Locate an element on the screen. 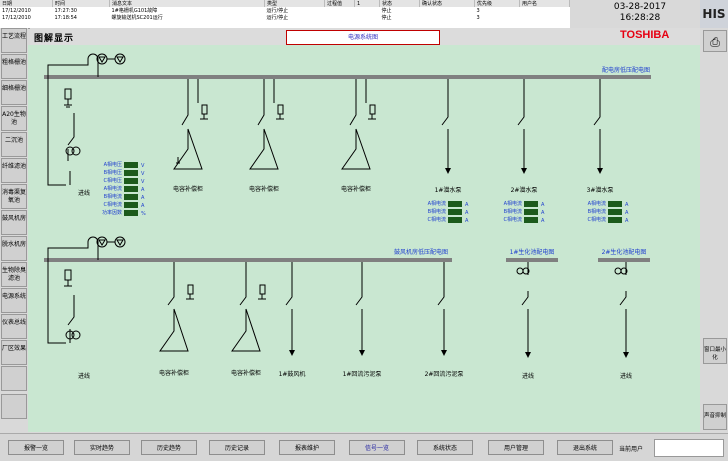 This screenshot has height=461, width=728. system-status-button: 系统状态 is located at coordinates (445, 447).